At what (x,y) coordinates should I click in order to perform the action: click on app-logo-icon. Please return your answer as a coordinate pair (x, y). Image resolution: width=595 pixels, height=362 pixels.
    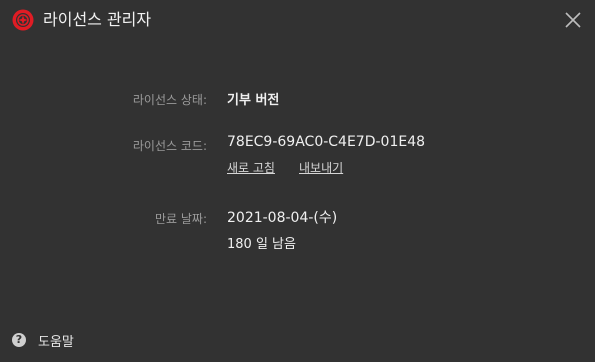
    Looking at the image, I should click on (23, 20).